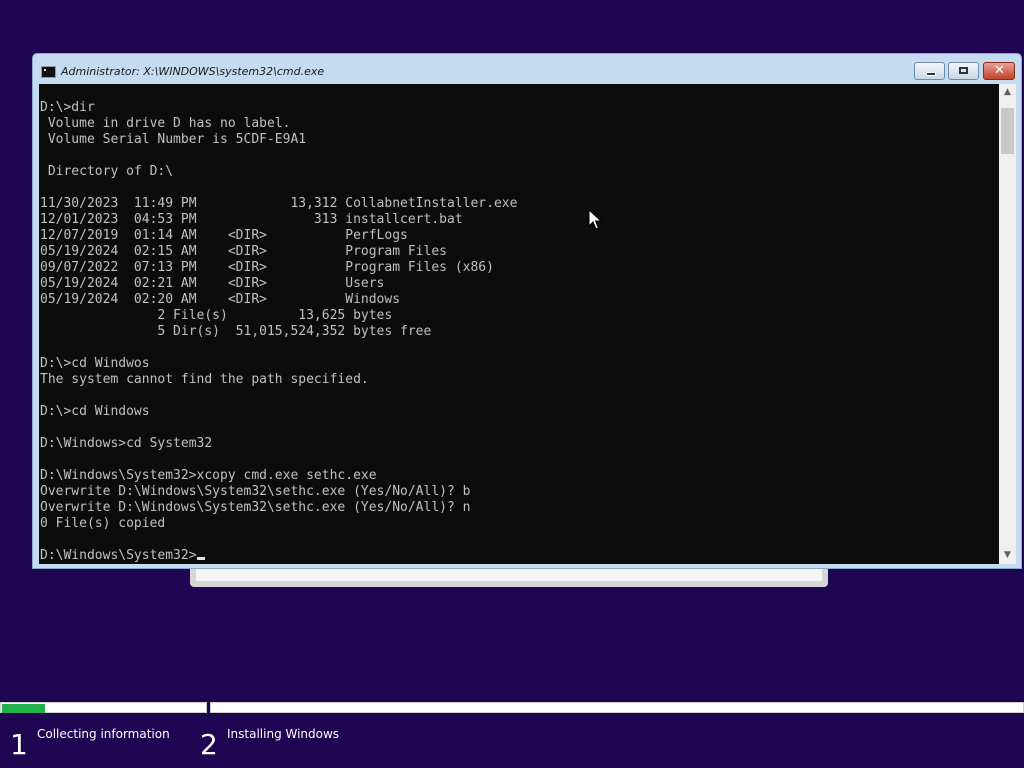 The width and height of the screenshot is (1024, 768). I want to click on console-line: 12/07/2019 01:14 AM <DIR> PerfLogs, so click(224, 235).